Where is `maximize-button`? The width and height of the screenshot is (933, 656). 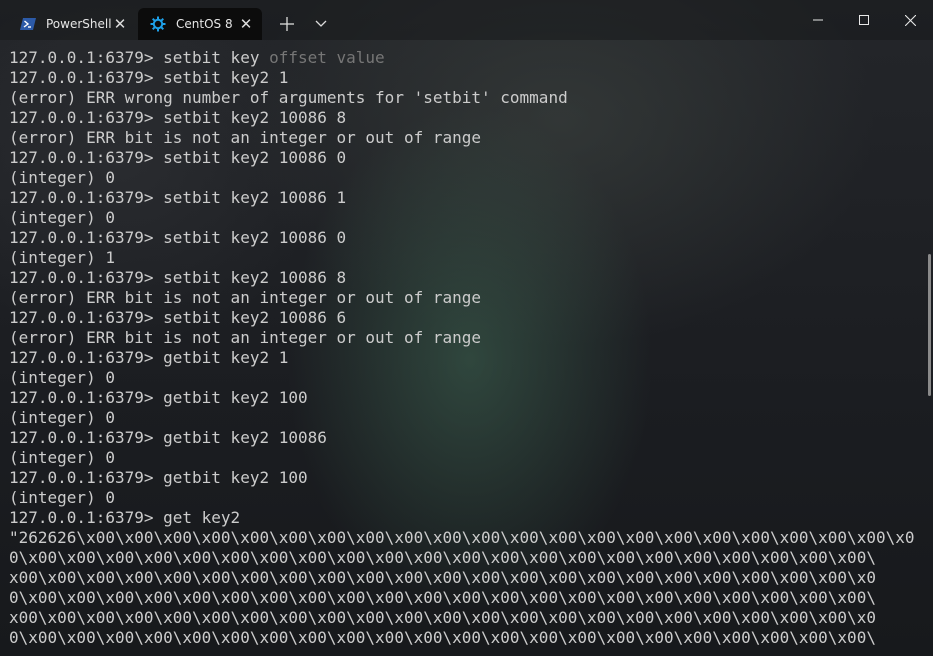 maximize-button is located at coordinates (864, 20).